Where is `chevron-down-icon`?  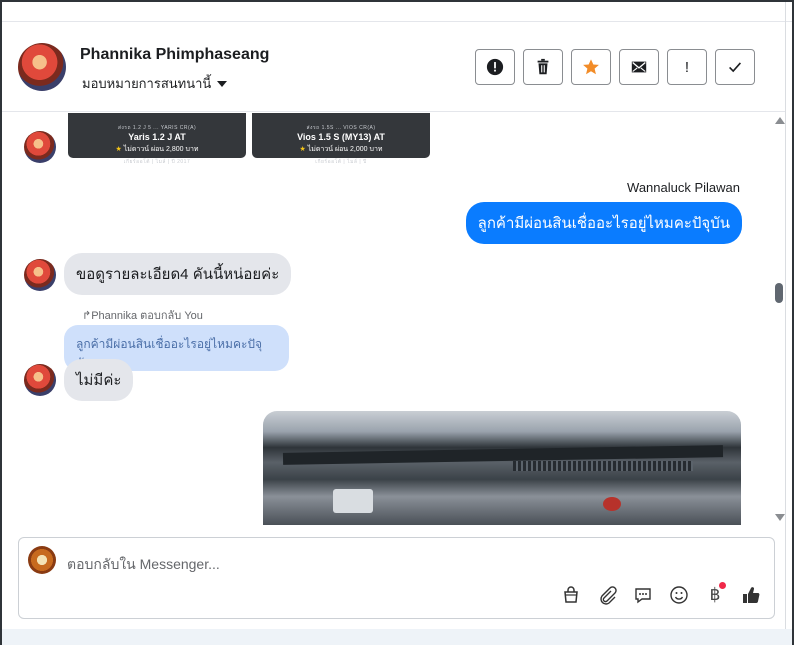 chevron-down-icon is located at coordinates (222, 83).